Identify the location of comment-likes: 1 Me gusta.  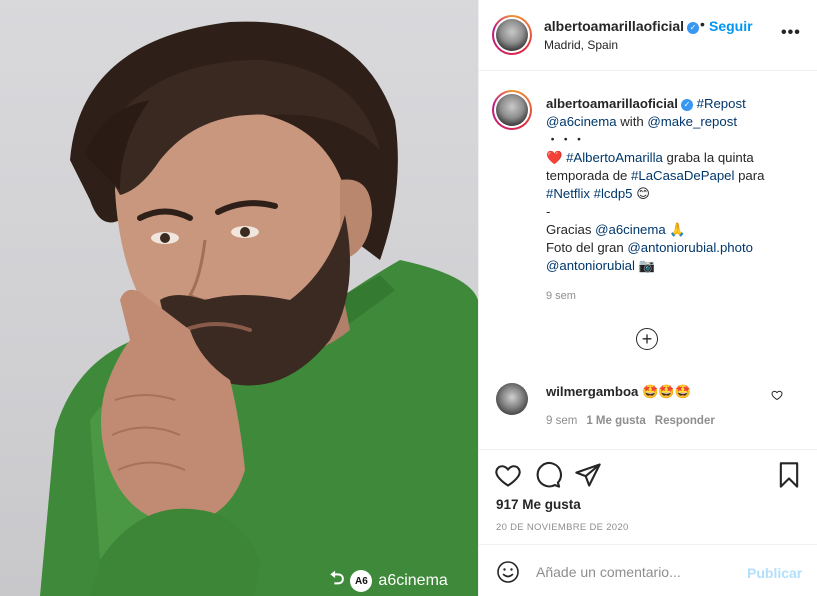
(615, 421).